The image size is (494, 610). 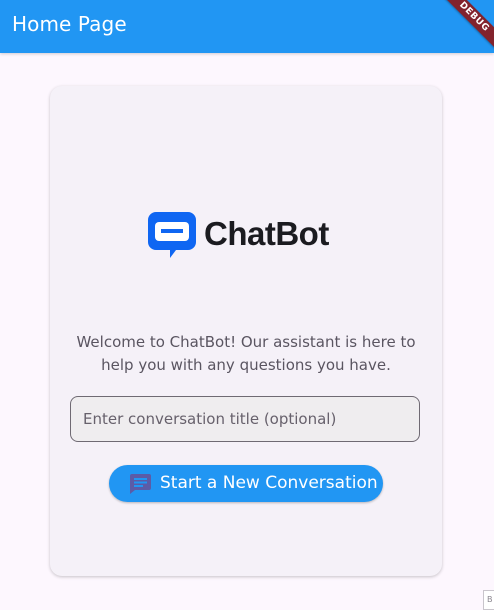 I want to click on start-new-conversation-button: Start a New Conversation, so click(x=246, y=483).